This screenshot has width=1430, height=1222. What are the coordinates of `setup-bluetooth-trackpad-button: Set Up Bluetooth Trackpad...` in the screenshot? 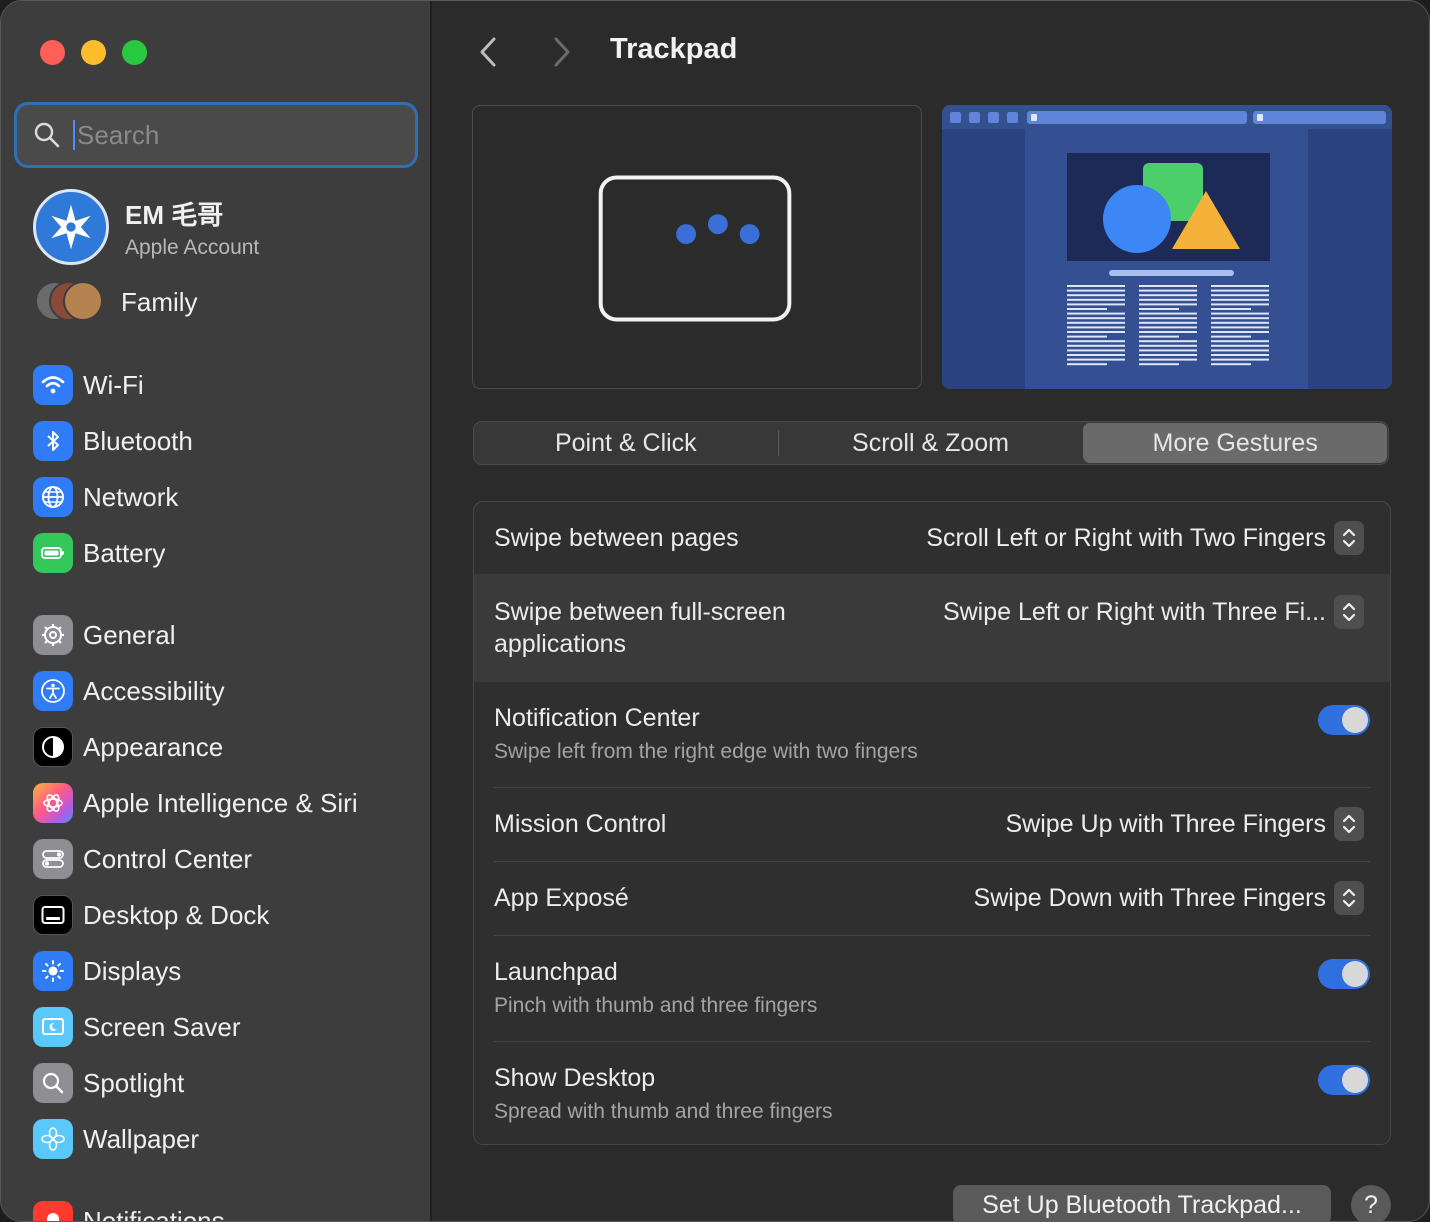 It's located at (1142, 1203).